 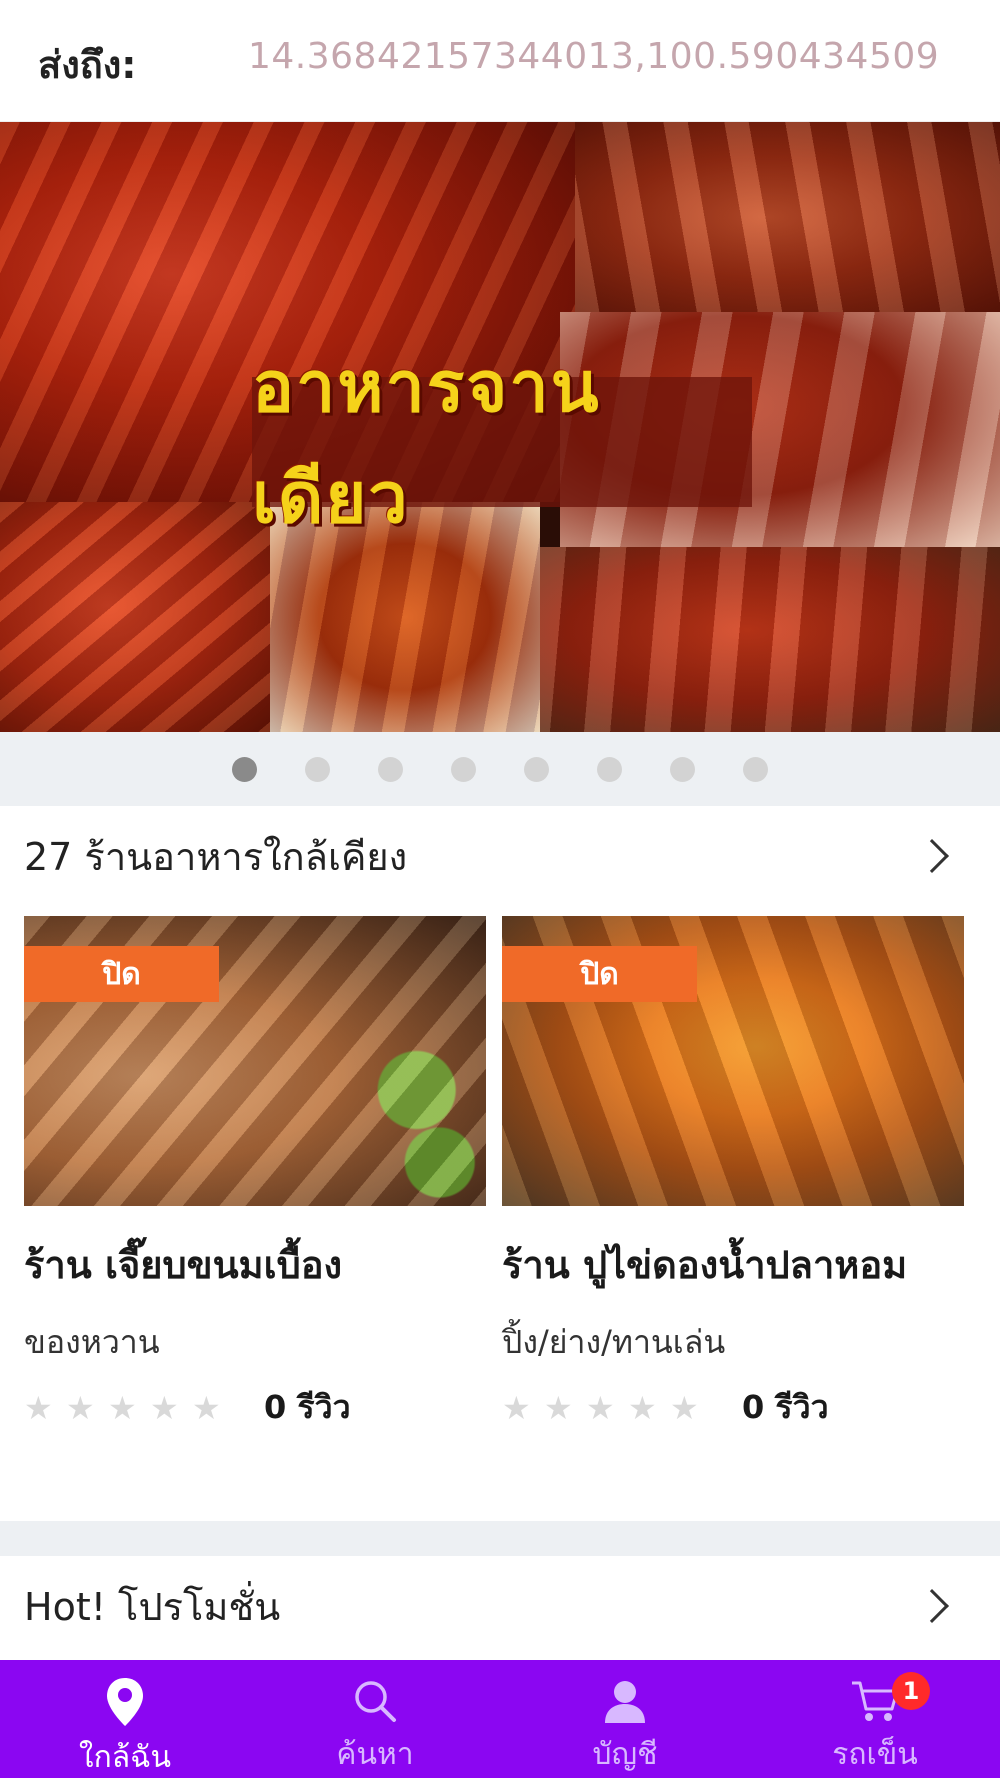 I want to click on search-icon, so click(x=375, y=1700).